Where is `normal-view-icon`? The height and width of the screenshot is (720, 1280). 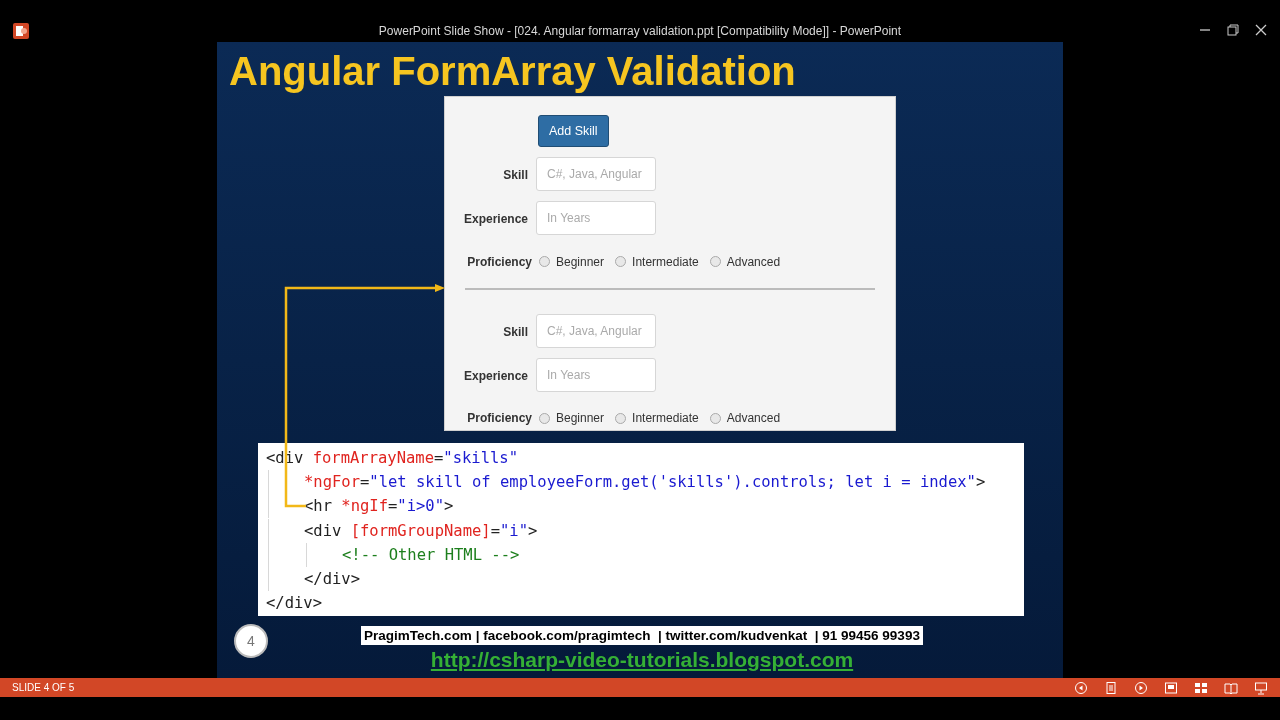
normal-view-icon is located at coordinates (1171, 687).